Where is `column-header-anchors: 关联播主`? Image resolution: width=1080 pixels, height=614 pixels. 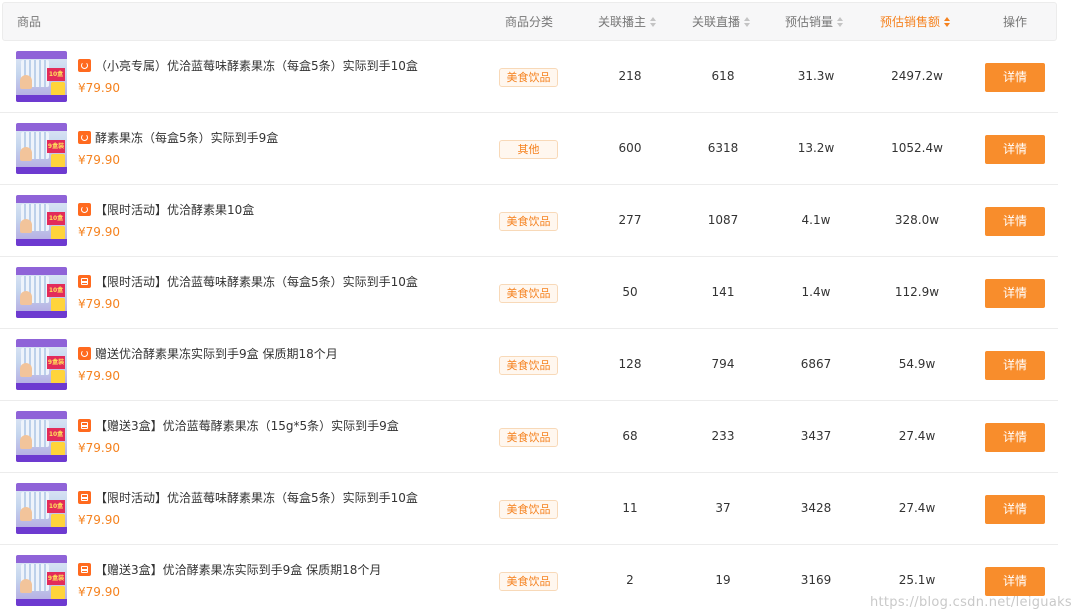
column-header-anchors: 关联播主 is located at coordinates (627, 22).